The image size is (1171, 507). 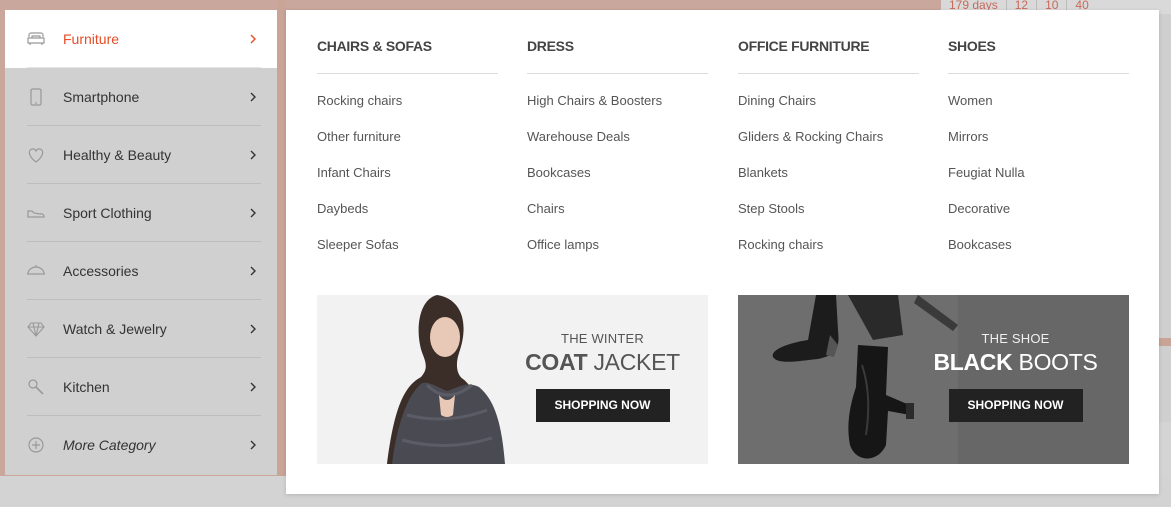 What do you see at coordinates (1038, 216) in the screenshot?
I see `menu-link: Decorative` at bounding box center [1038, 216].